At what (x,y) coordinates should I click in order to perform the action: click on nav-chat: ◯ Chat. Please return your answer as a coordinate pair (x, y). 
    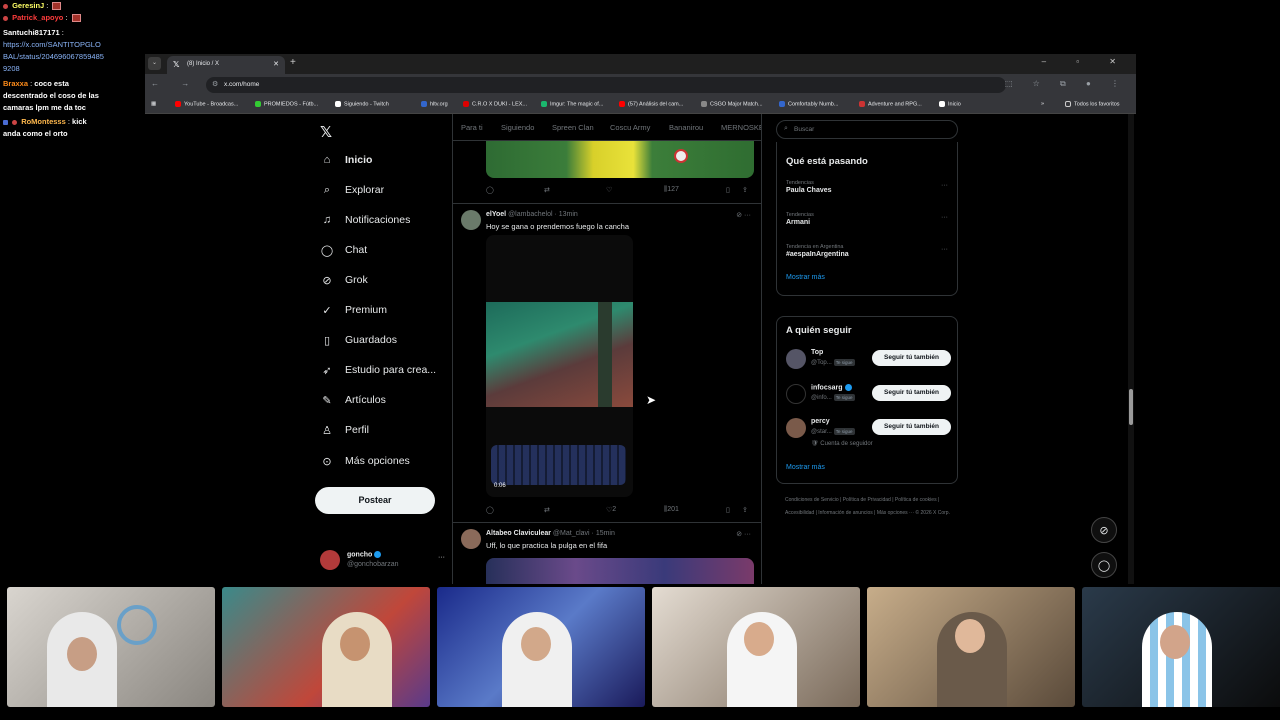
    Looking at the image, I should click on (343, 250).